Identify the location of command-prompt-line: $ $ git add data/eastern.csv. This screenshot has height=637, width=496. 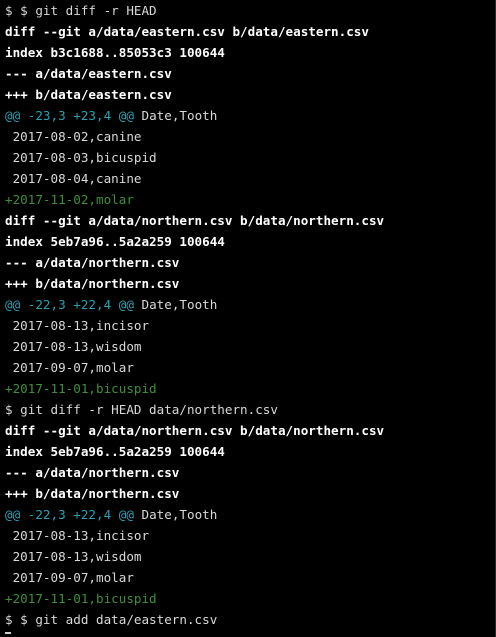
(111, 619).